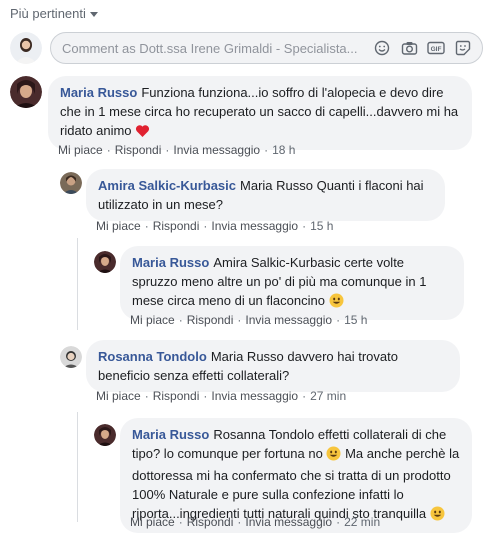 Image resolution: width=493 pixels, height=537 pixels. What do you see at coordinates (167, 185) in the screenshot?
I see `comment-author: Amira Salkic-Kurbasic` at bounding box center [167, 185].